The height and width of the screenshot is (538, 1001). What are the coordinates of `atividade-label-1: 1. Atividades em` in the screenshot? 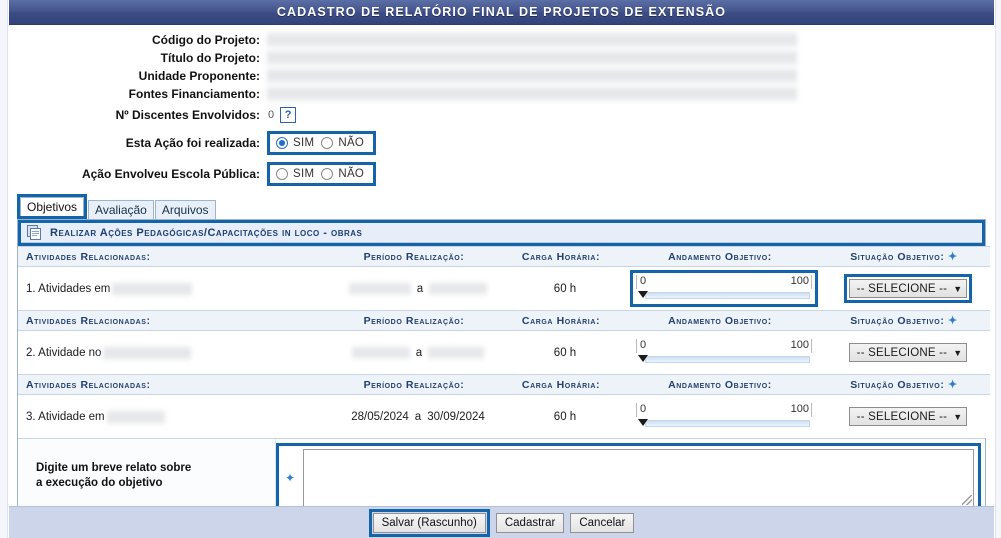 It's located at (68, 288).